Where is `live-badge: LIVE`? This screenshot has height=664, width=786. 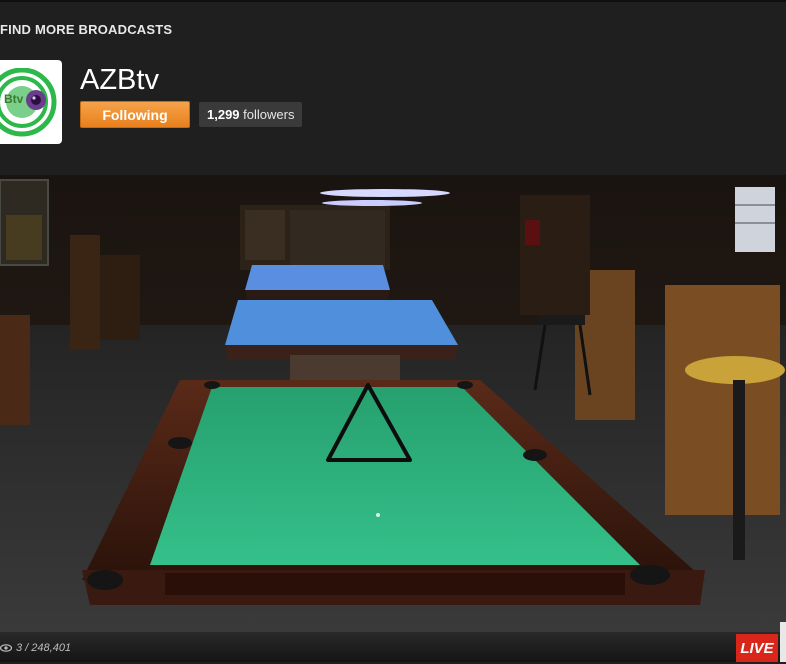 live-badge: LIVE is located at coordinates (757, 648).